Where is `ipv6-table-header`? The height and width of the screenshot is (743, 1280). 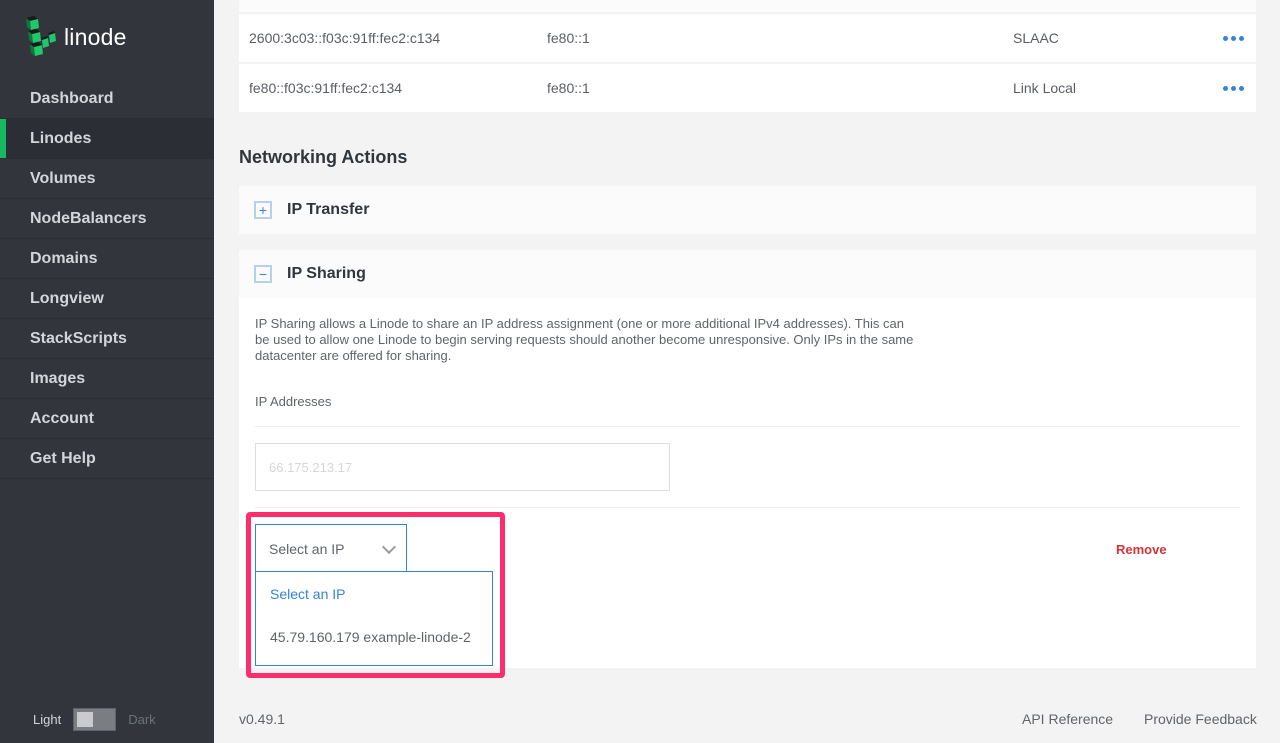 ipv6-table-header is located at coordinates (747, 6).